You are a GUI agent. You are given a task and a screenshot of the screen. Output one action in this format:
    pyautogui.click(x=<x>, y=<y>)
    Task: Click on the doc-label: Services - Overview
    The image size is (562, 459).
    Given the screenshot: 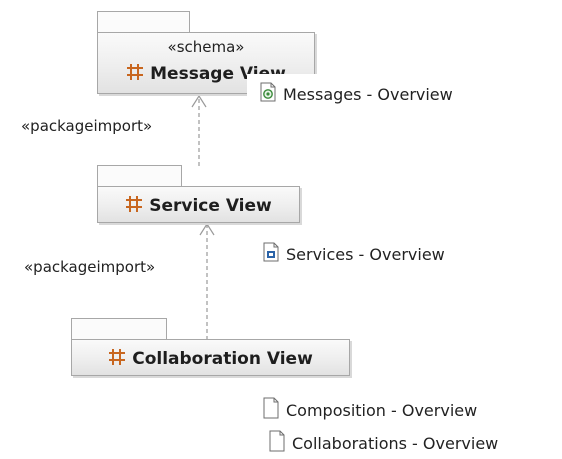 What is the action you would take?
    pyautogui.click(x=365, y=254)
    